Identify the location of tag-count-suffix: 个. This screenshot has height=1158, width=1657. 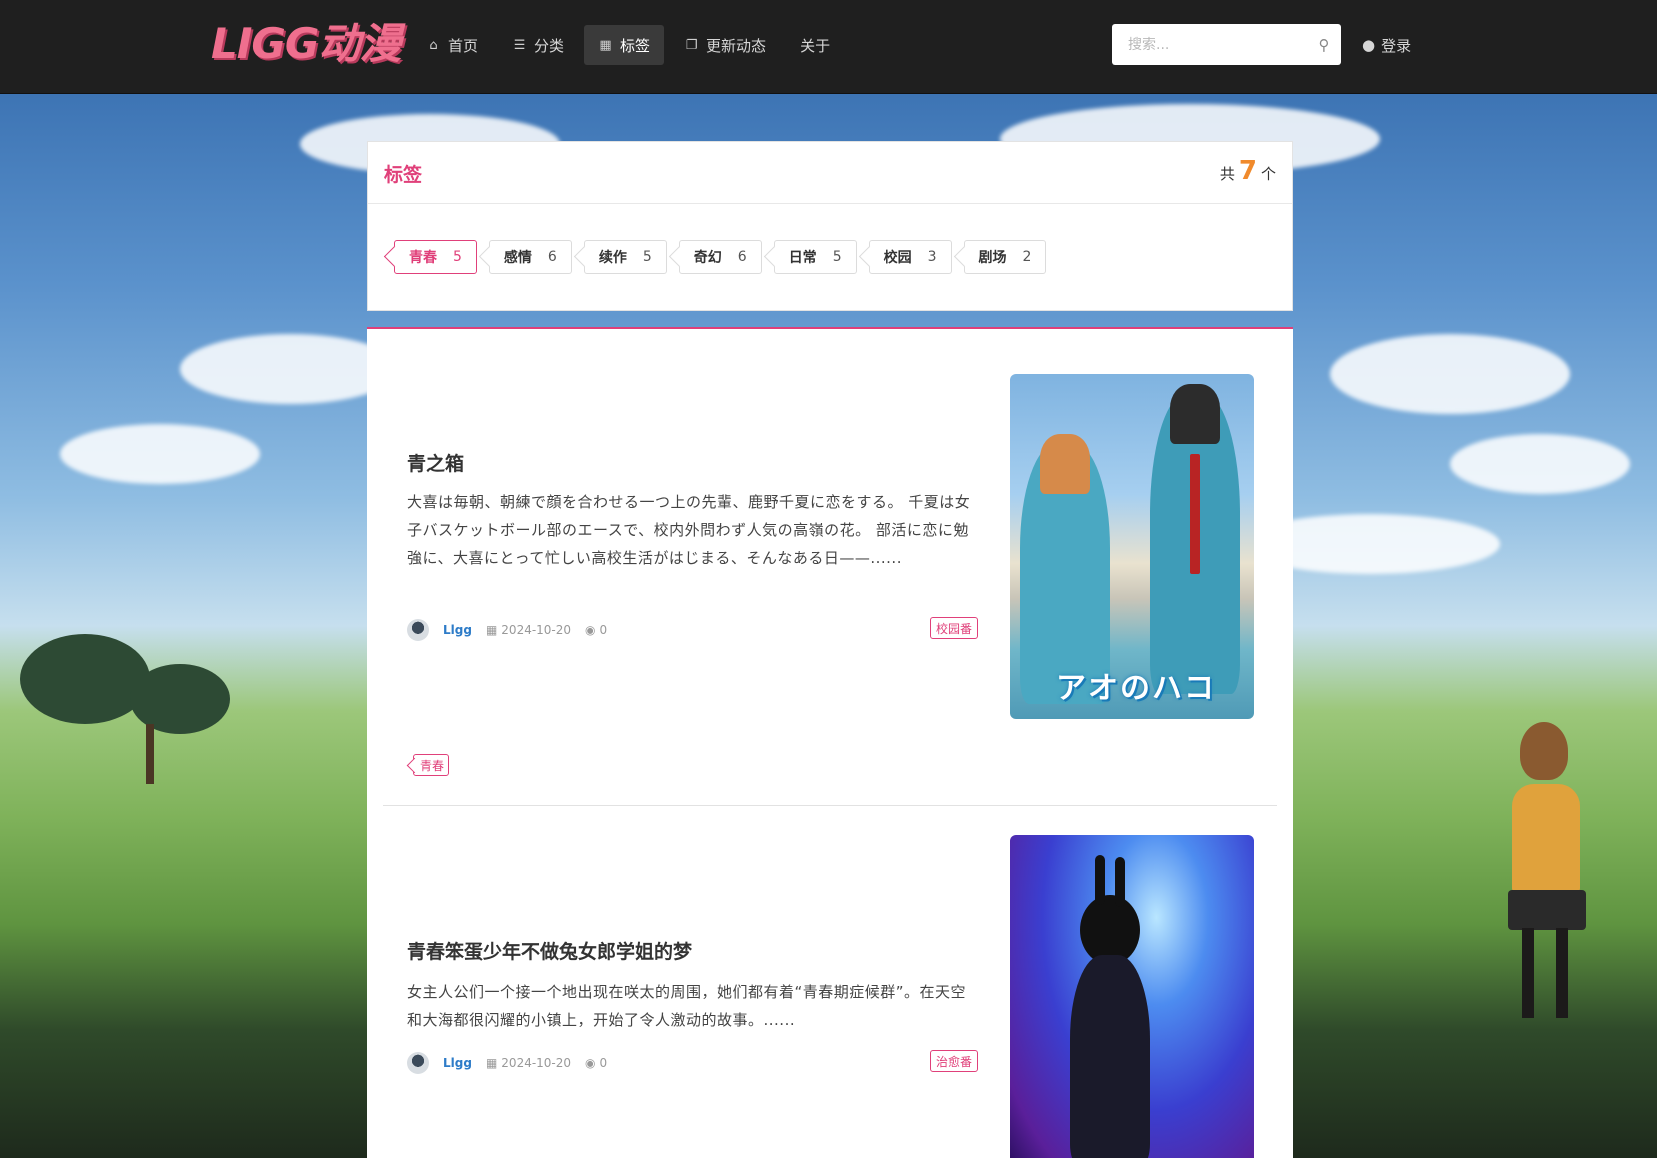
(1268, 174).